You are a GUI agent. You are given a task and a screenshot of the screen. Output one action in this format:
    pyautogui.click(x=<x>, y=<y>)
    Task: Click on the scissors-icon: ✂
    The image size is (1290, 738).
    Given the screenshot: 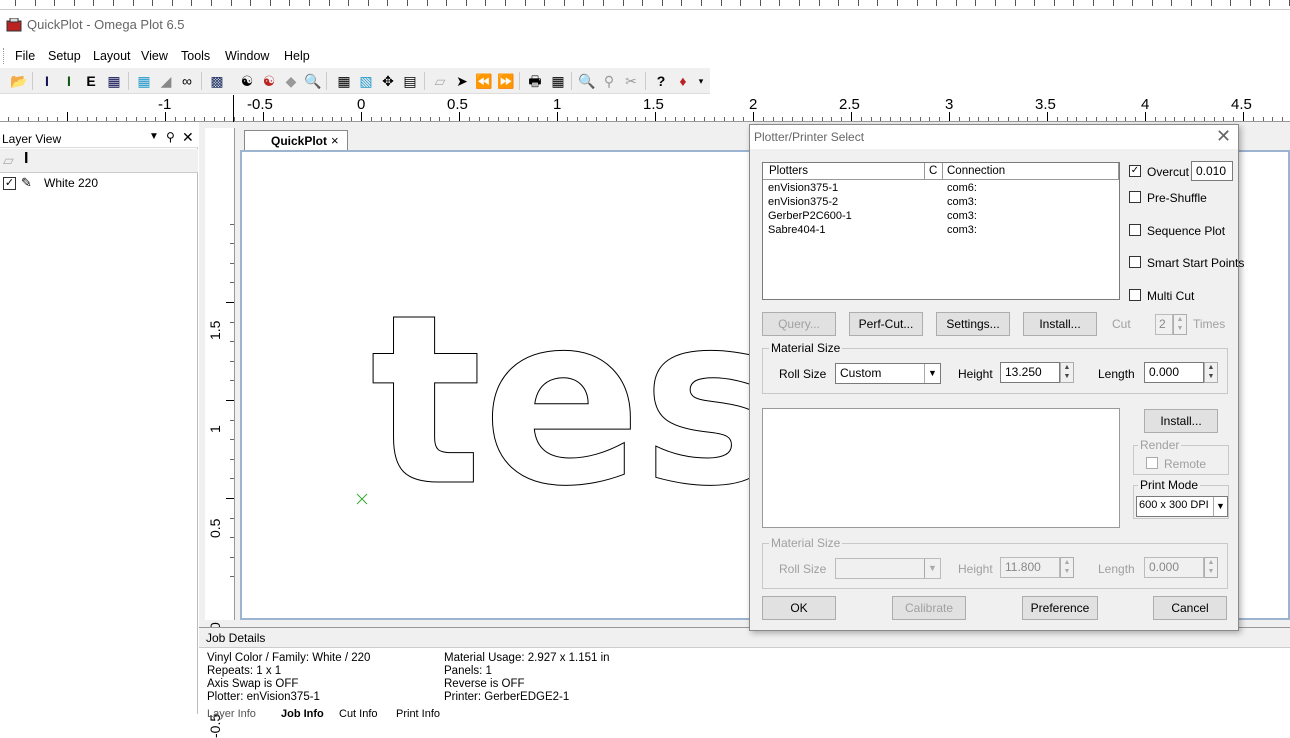 What is the action you would take?
    pyautogui.click(x=631, y=81)
    